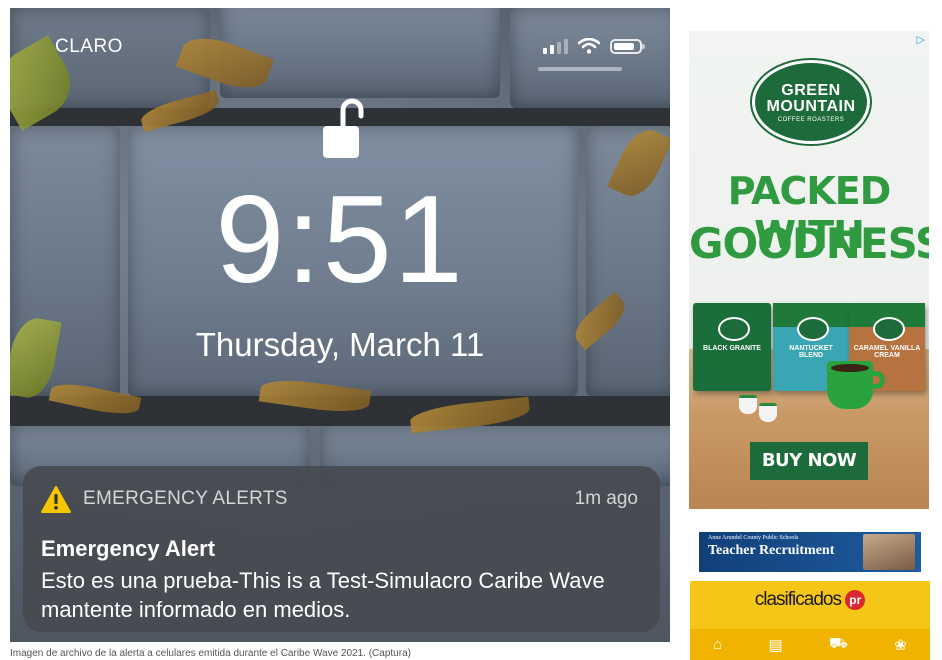 Image resolution: width=942 pixels, height=660 pixels. I want to click on pr-badge: pr, so click(855, 599).